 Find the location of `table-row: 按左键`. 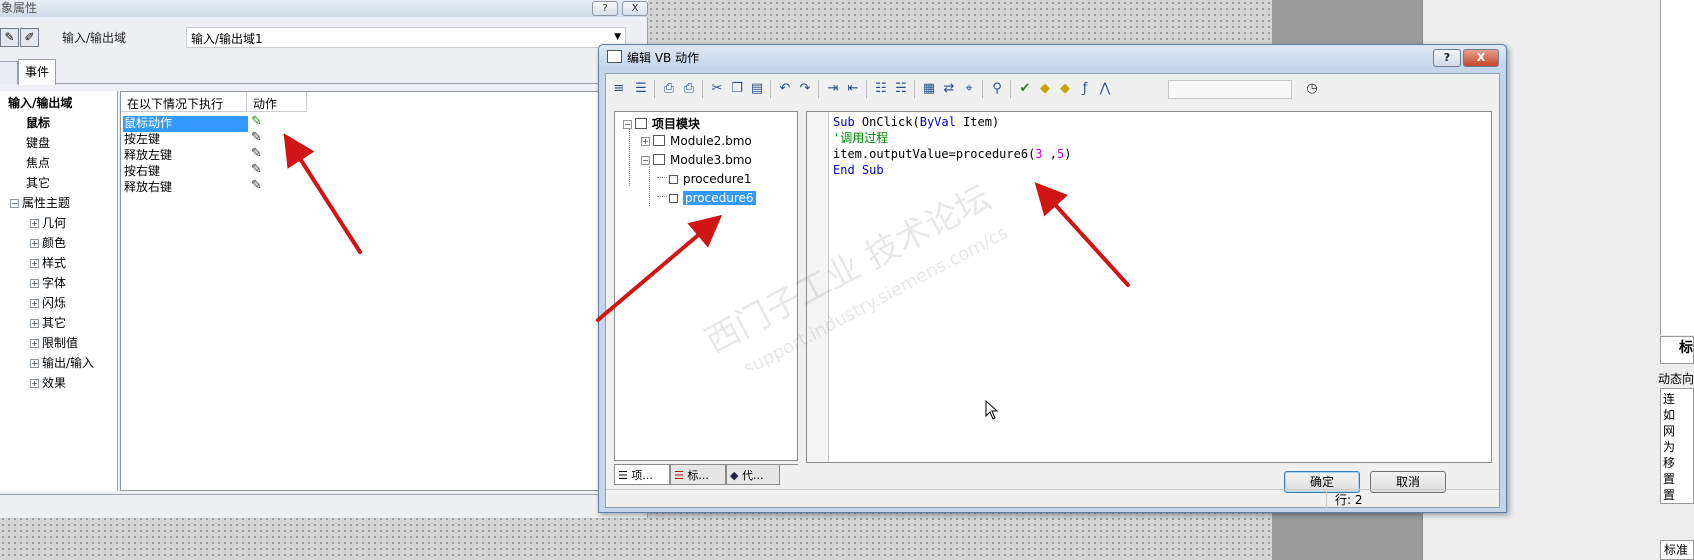

table-row: 按左键 is located at coordinates (185, 140).